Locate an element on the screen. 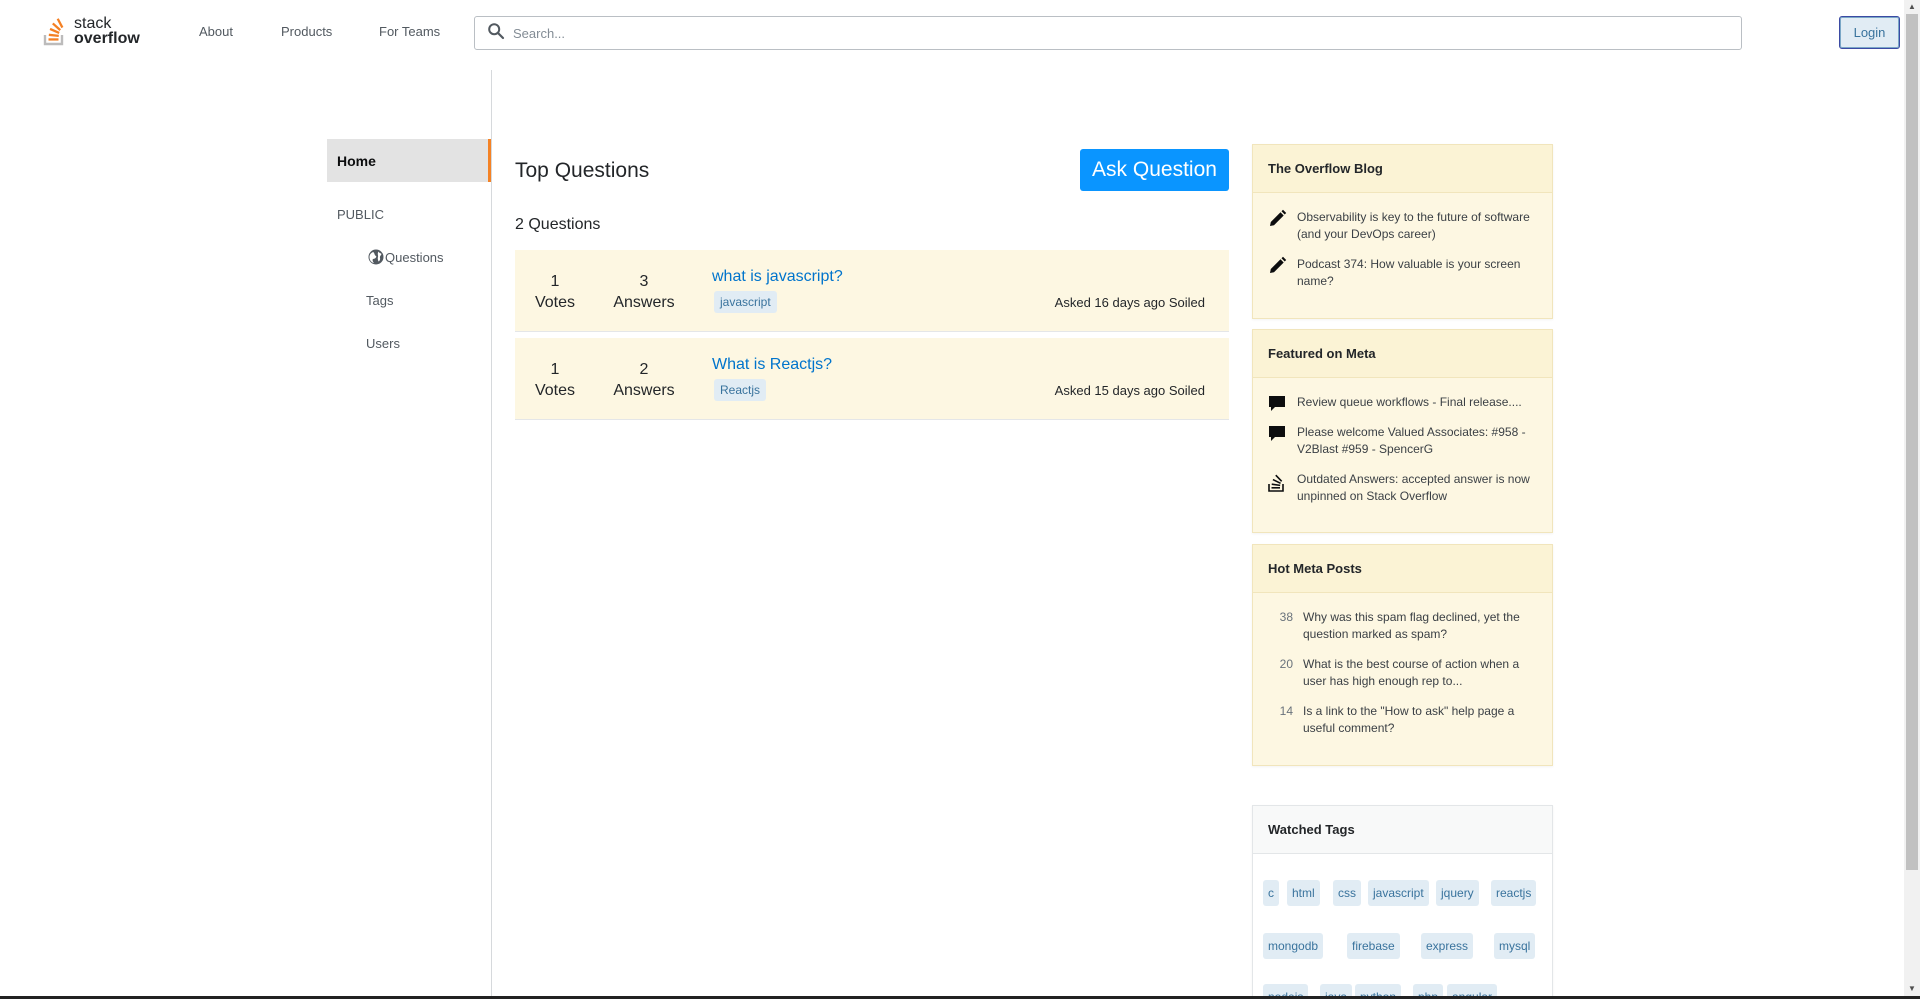  watched-tag: java is located at coordinates (1336, 990).